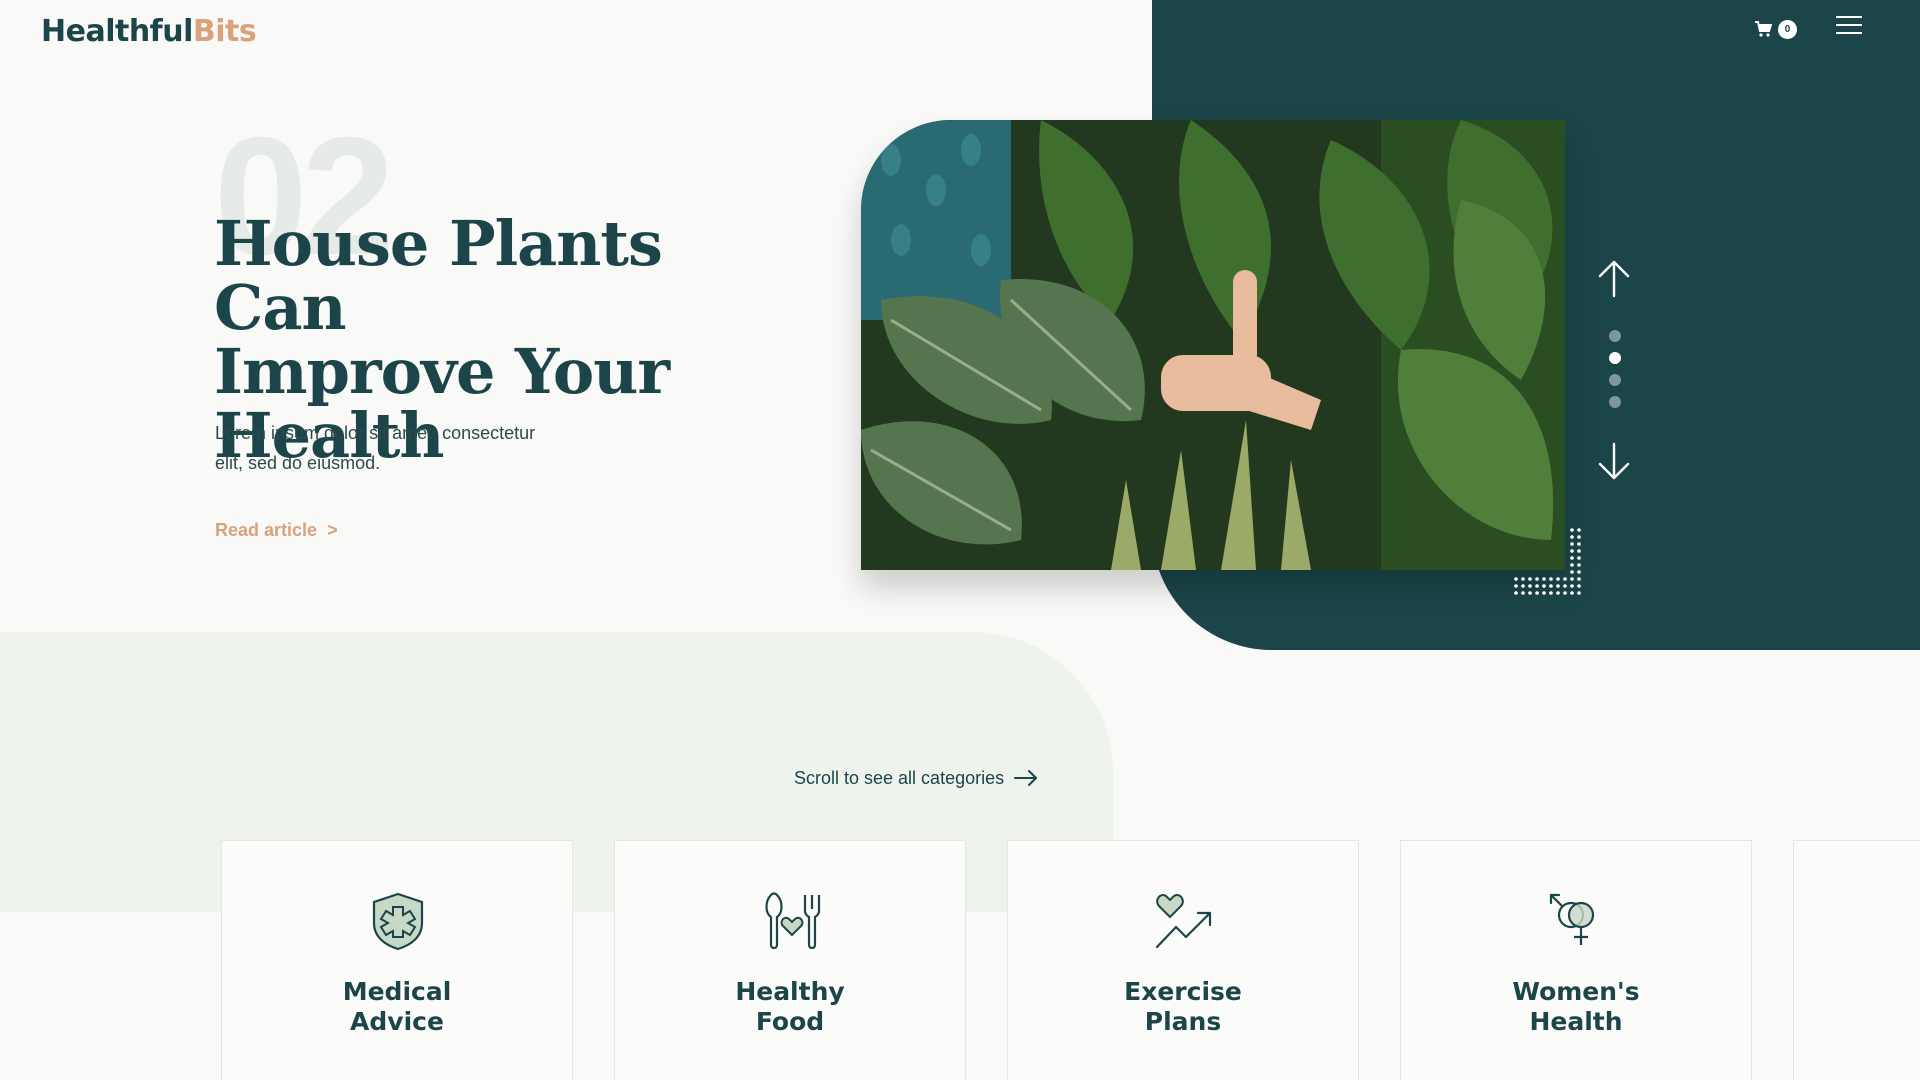 The image size is (1920, 1080). Describe the element at coordinates (790, 960) in the screenshot. I see `category-card-healthy-food: Healthy Food` at that location.